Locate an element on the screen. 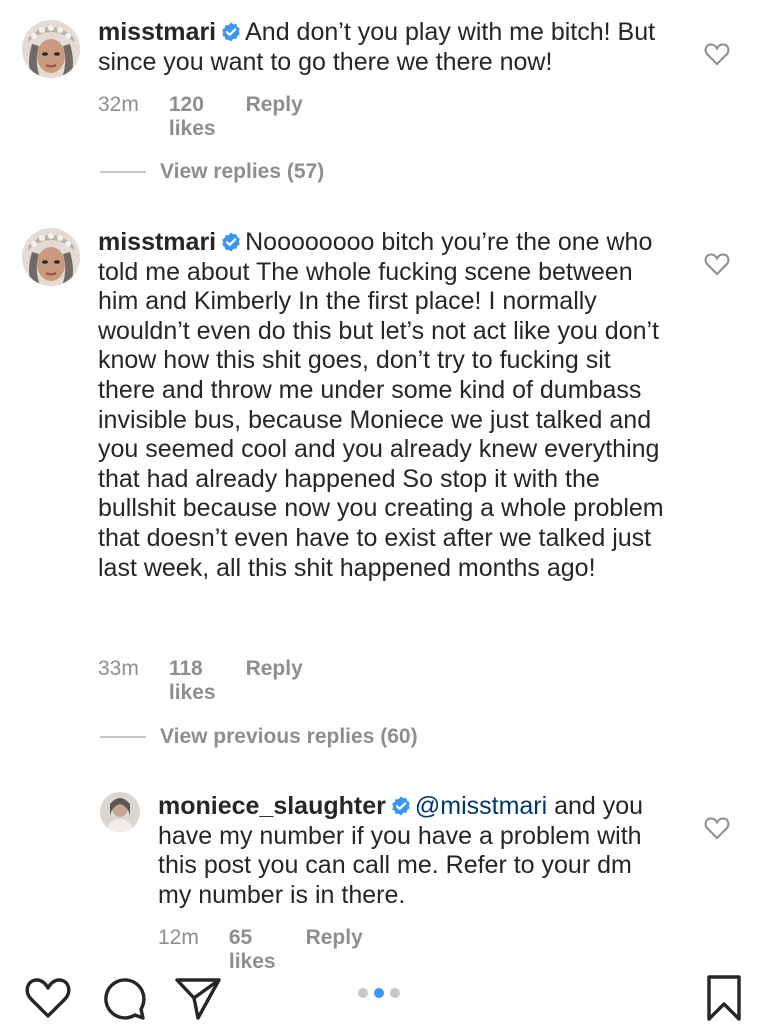 The height and width of the screenshot is (1024, 768). view-previous-replies-button: View previous replies (60) is located at coordinates (259, 737).